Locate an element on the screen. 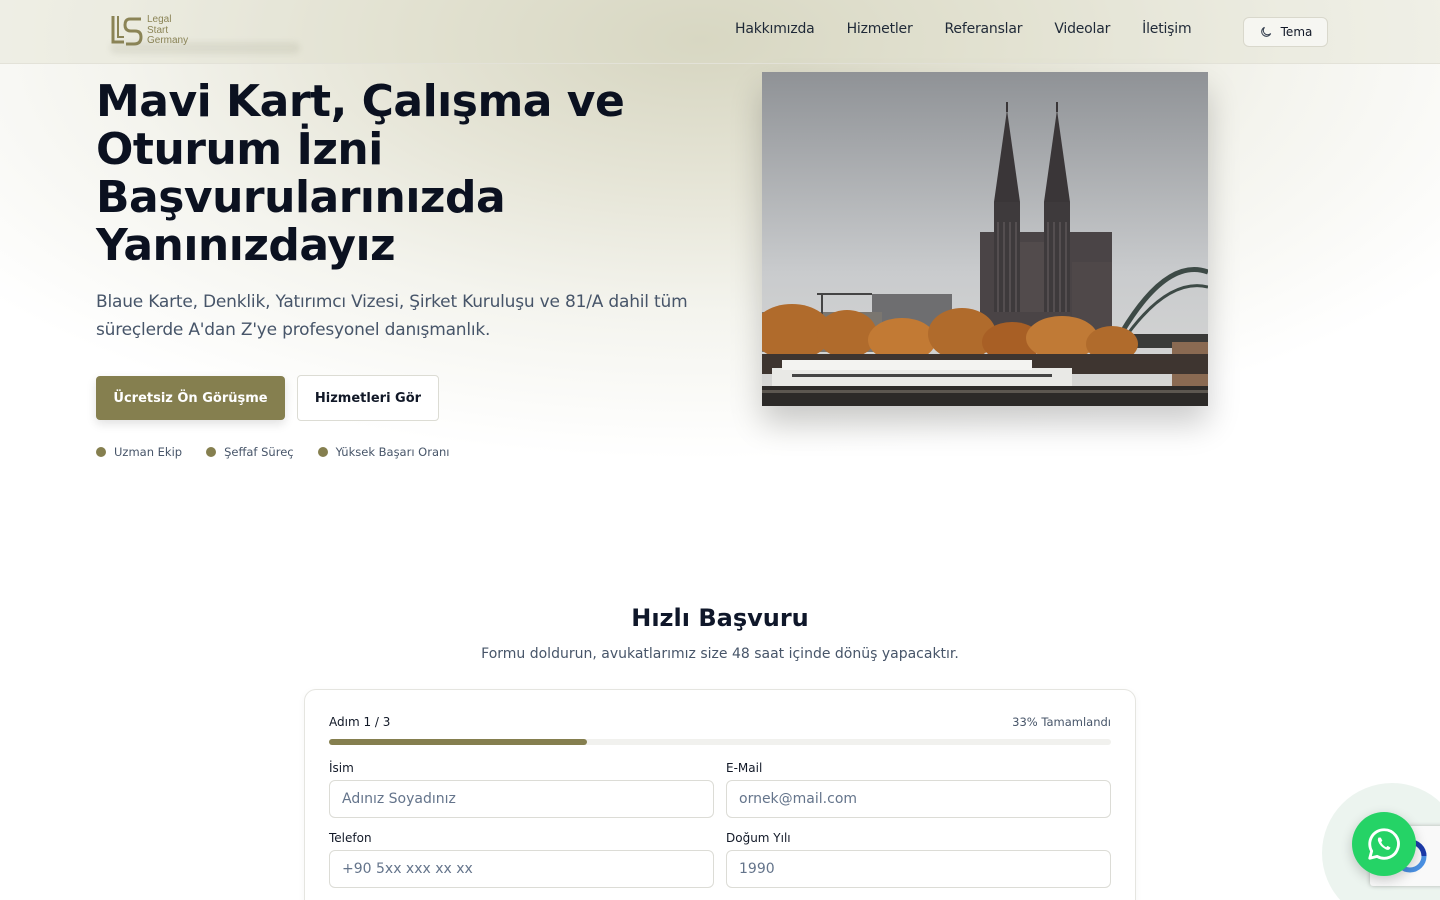 This screenshot has height=900, width=1440. birth-year-label: Doğum Yılı is located at coordinates (758, 838).